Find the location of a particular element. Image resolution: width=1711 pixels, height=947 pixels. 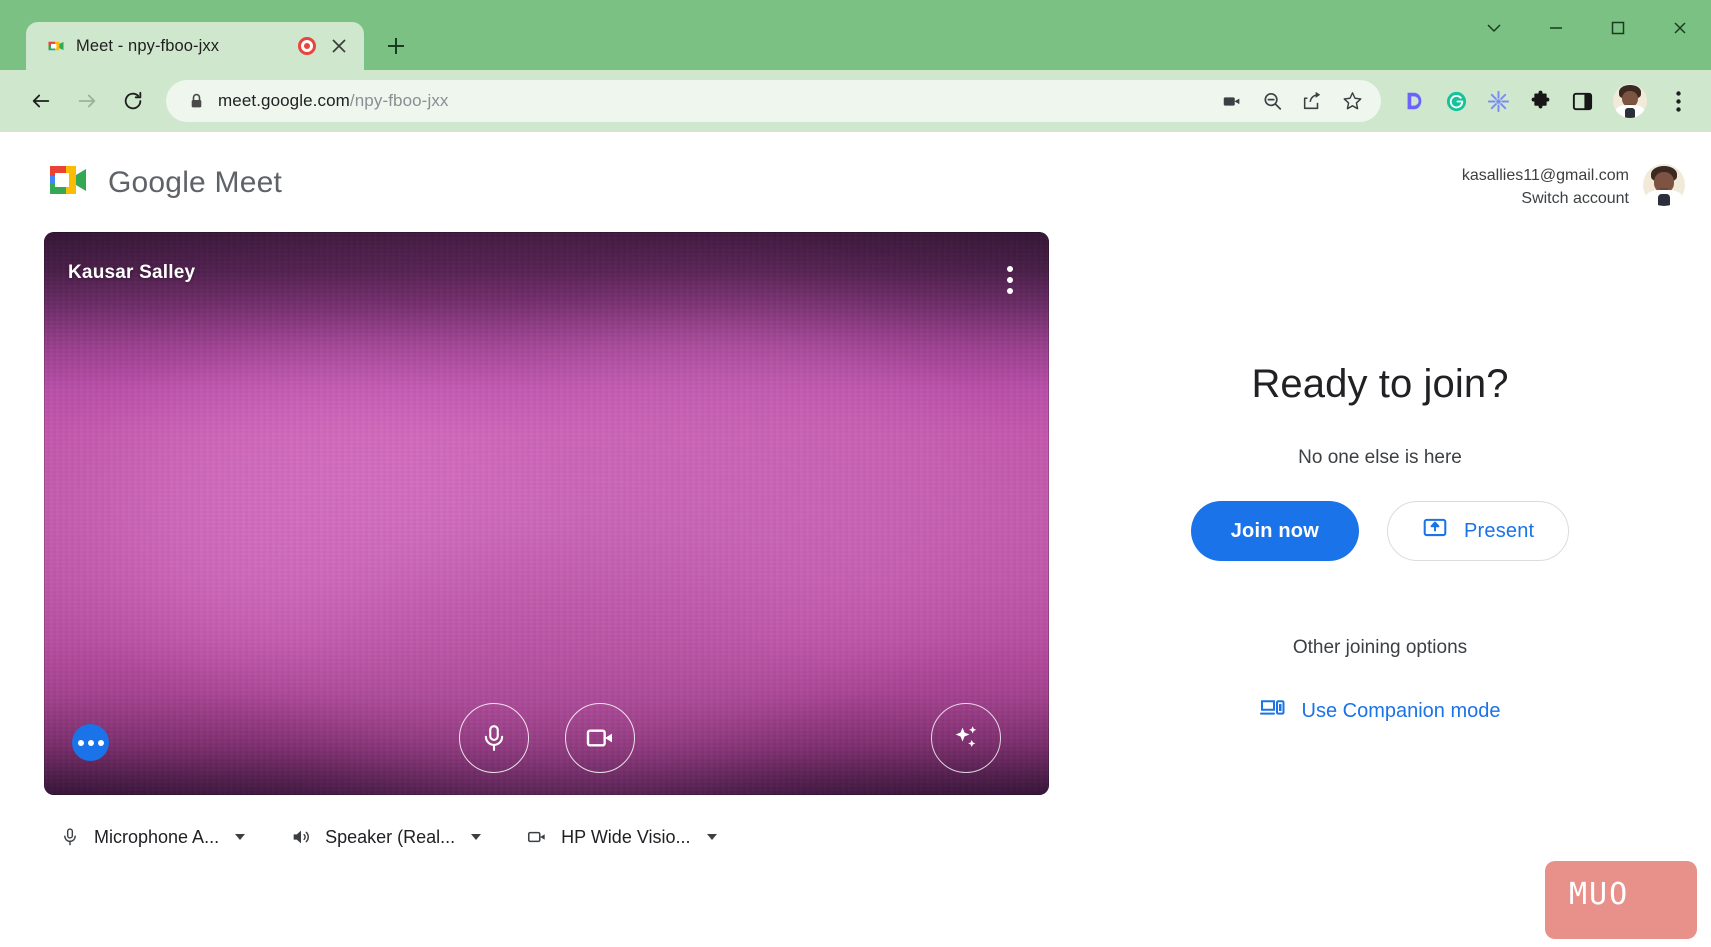

join-buttons: Join now Present is located at coordinates (1380, 531).